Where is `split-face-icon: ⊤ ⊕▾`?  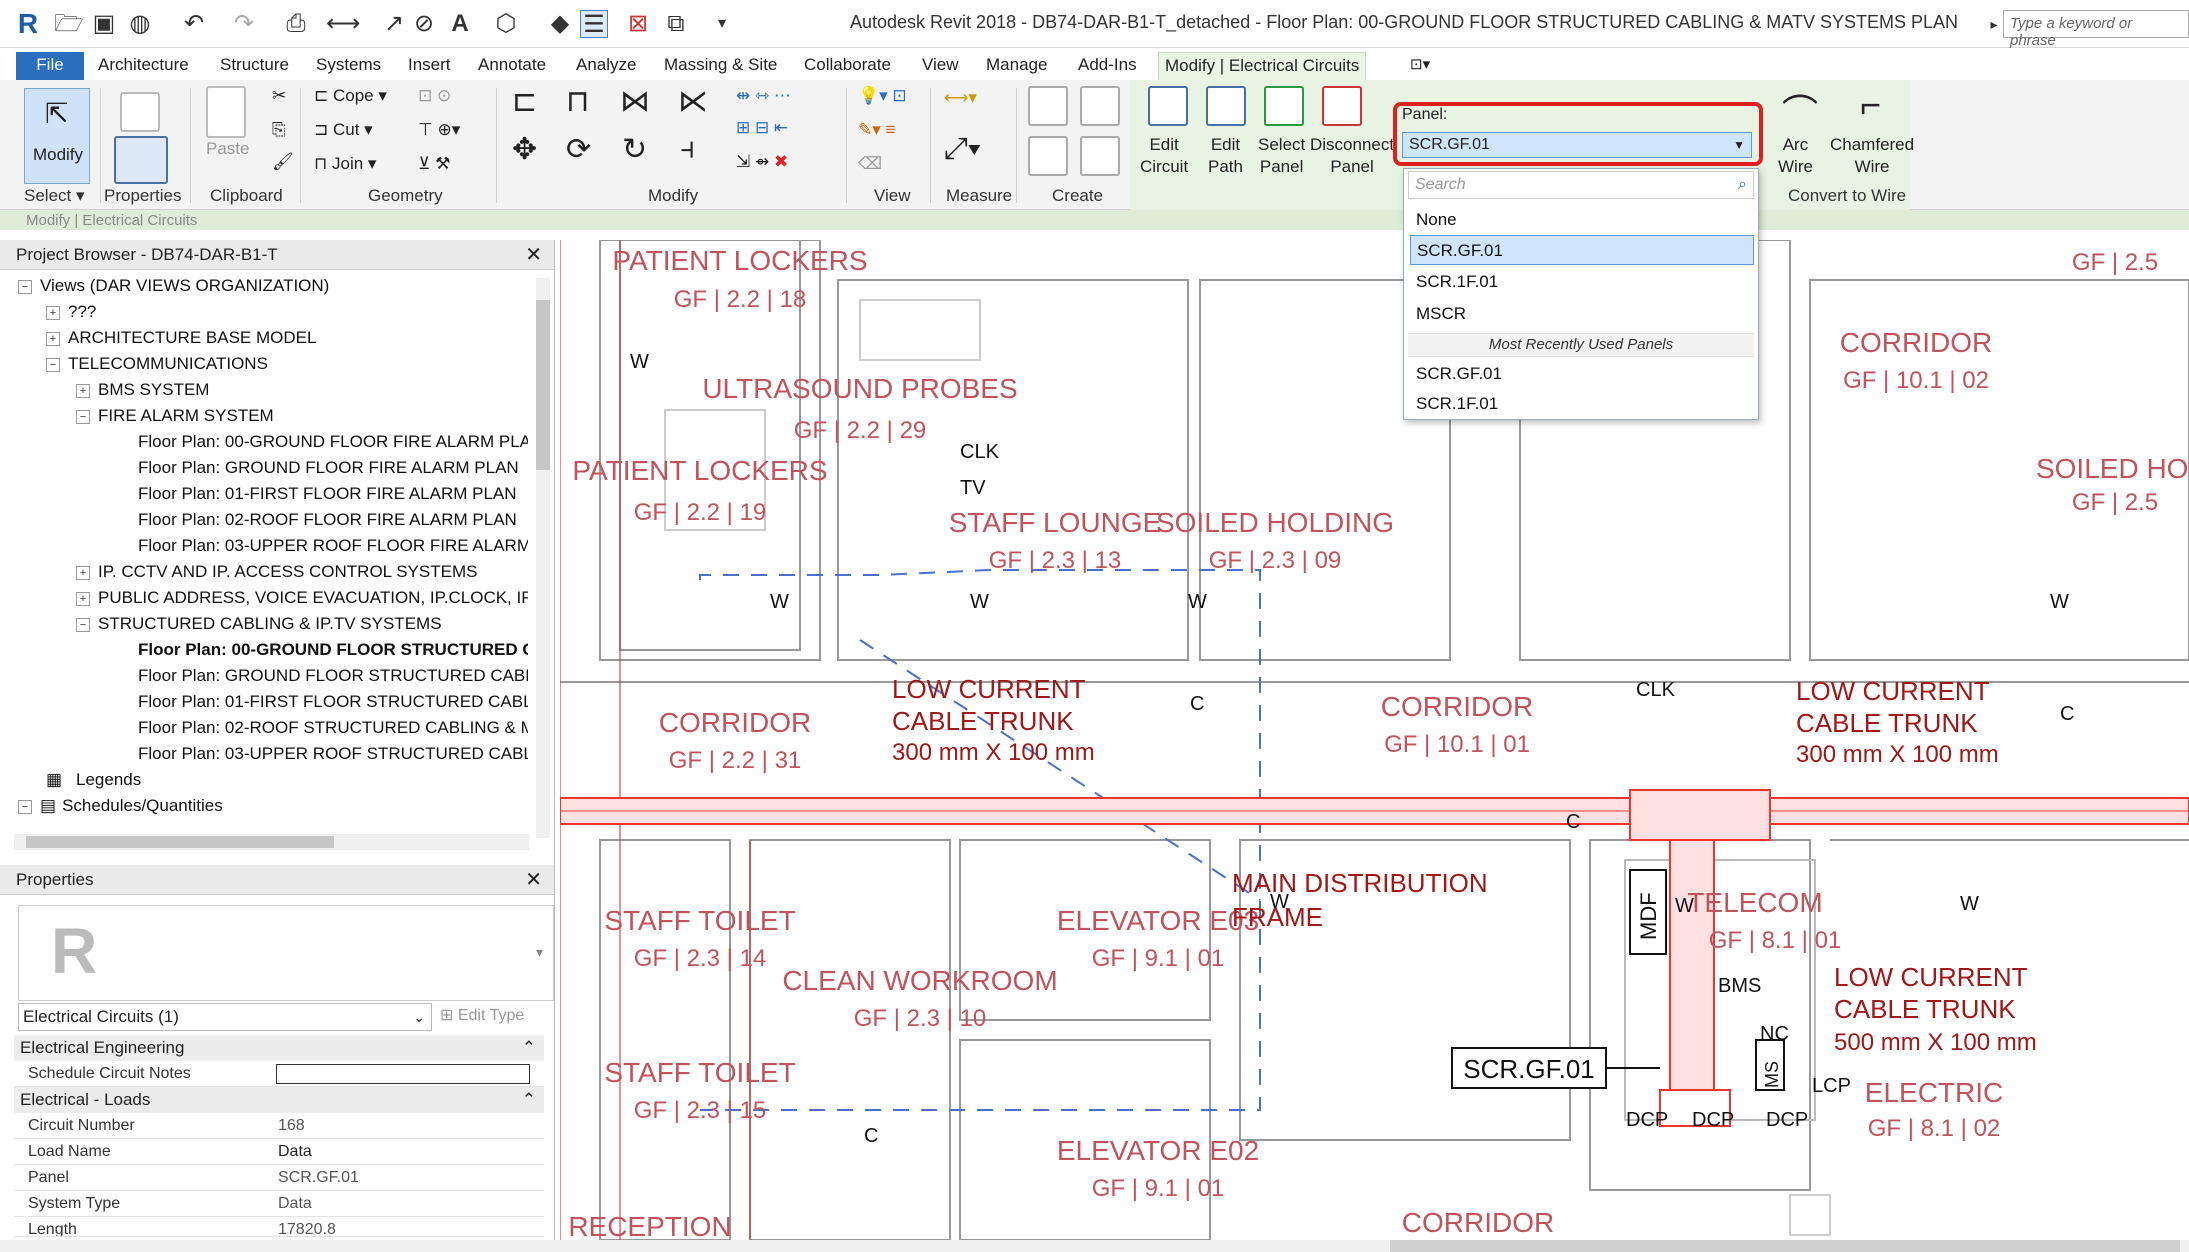 split-face-icon: ⊤ ⊕▾ is located at coordinates (439, 130).